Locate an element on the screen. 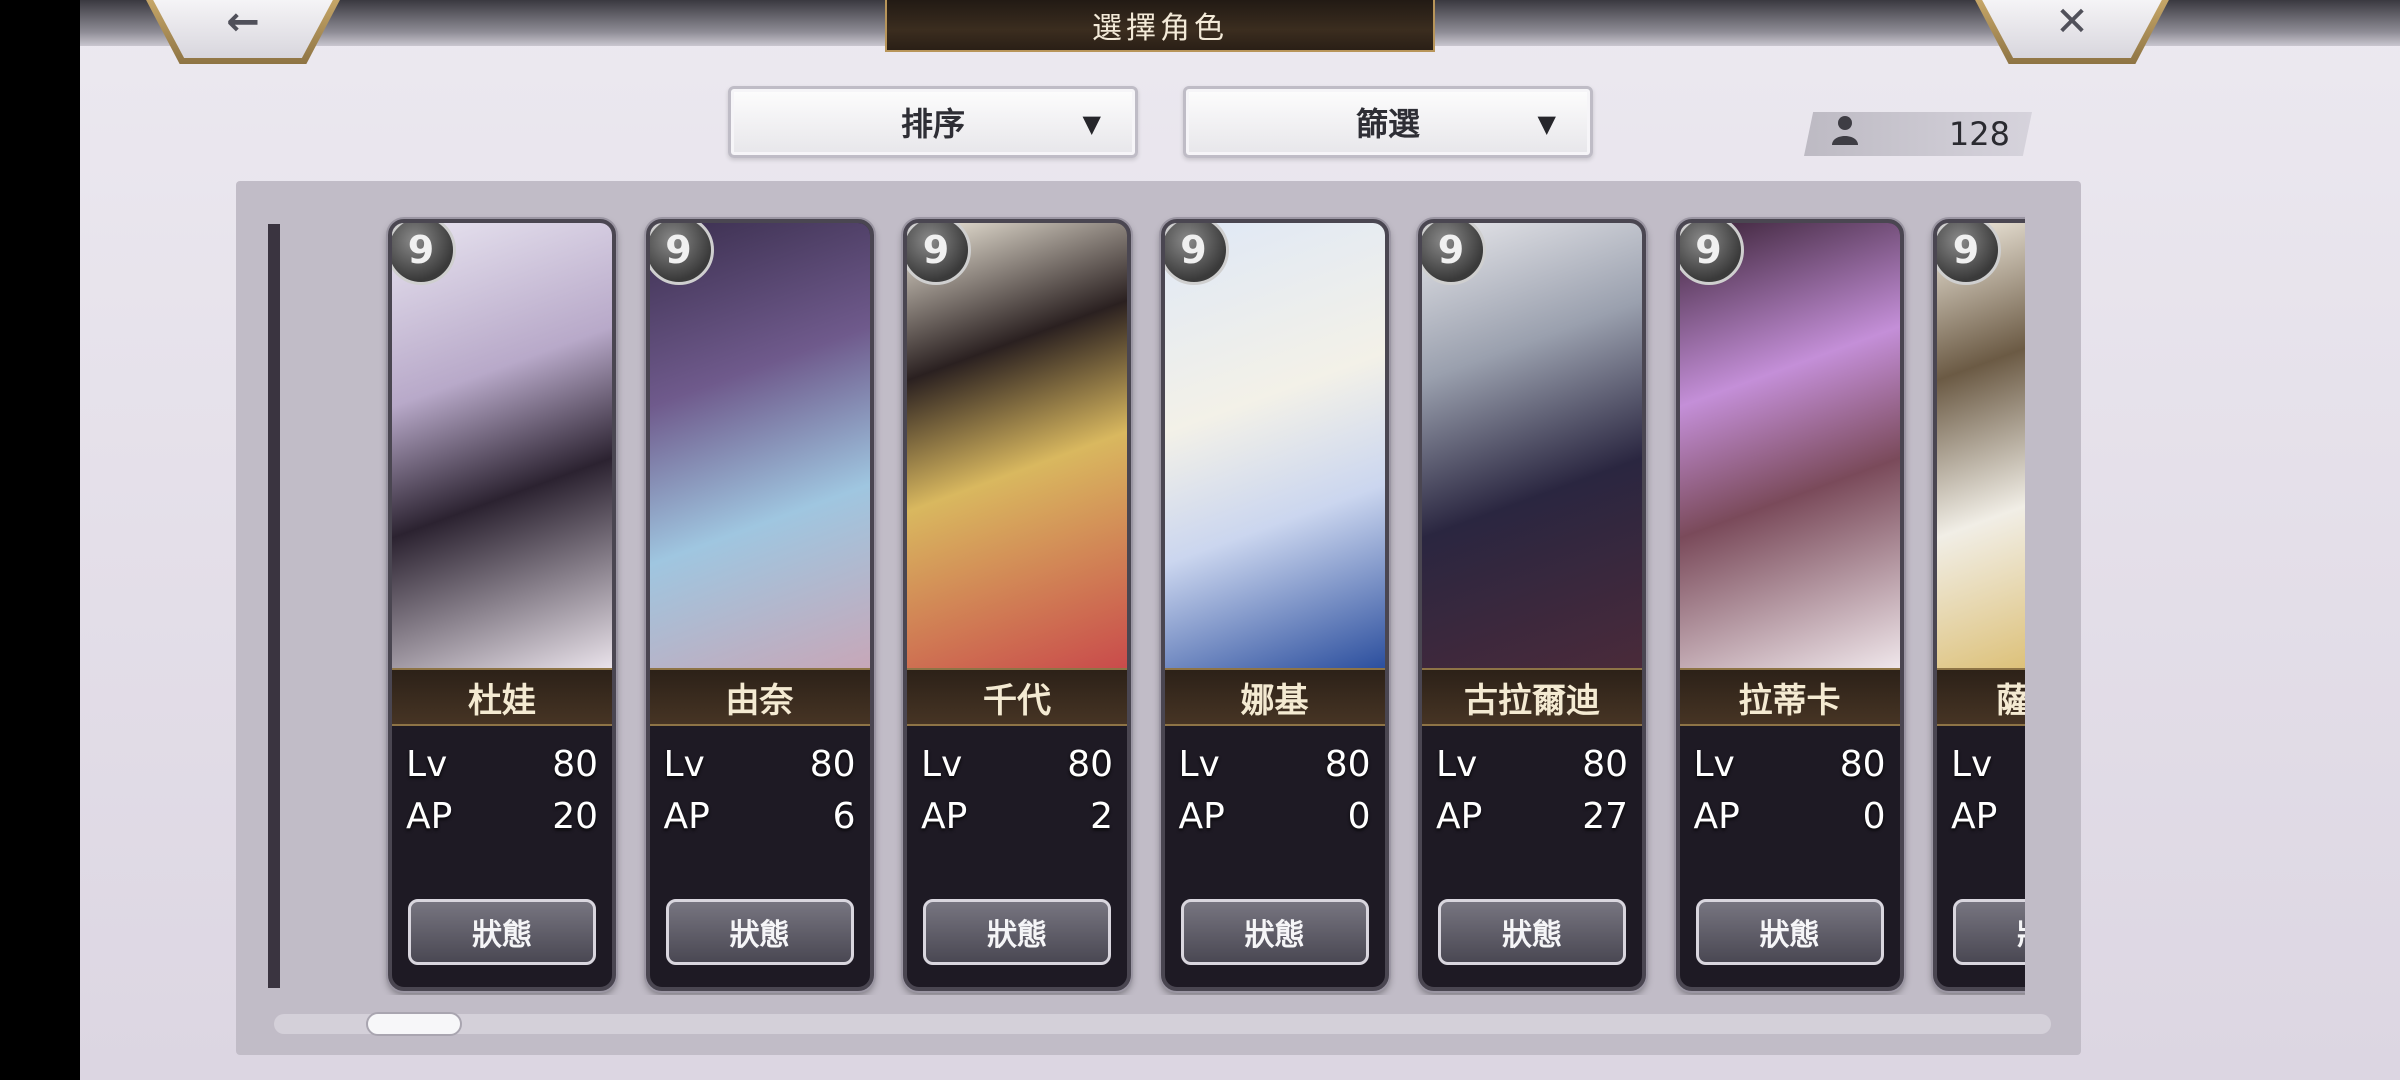 The width and height of the screenshot is (2400, 1080). character-card: 9 古拉爾迪 Lv 80 AP 27 狀態 is located at coordinates (1532, 605).